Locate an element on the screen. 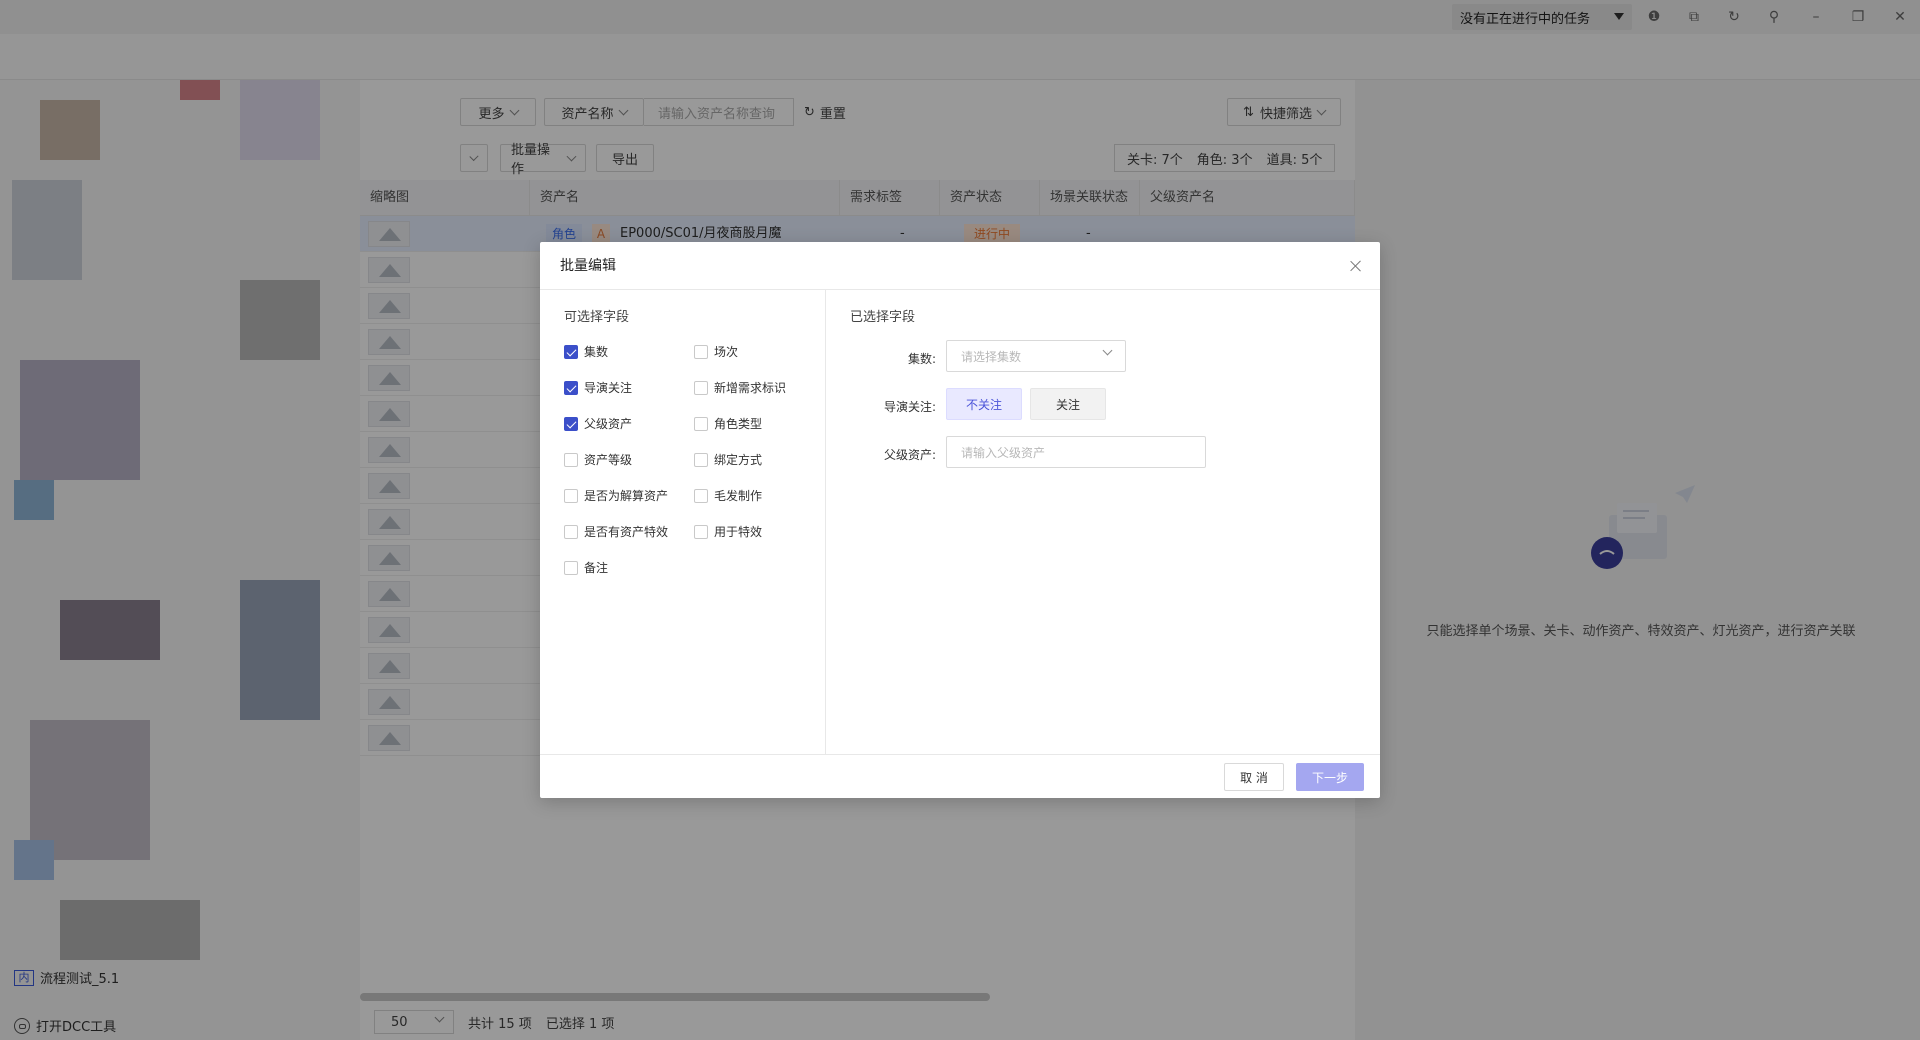 This screenshot has width=1920, height=1040. episodes-placeholder: 请选择集数 is located at coordinates (991, 356).